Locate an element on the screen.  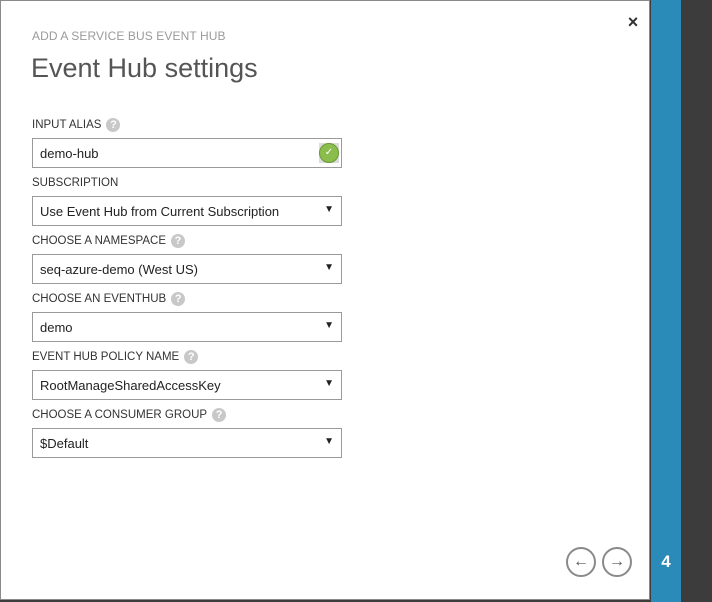
page-title: Event Hub settings is located at coordinates (144, 68).